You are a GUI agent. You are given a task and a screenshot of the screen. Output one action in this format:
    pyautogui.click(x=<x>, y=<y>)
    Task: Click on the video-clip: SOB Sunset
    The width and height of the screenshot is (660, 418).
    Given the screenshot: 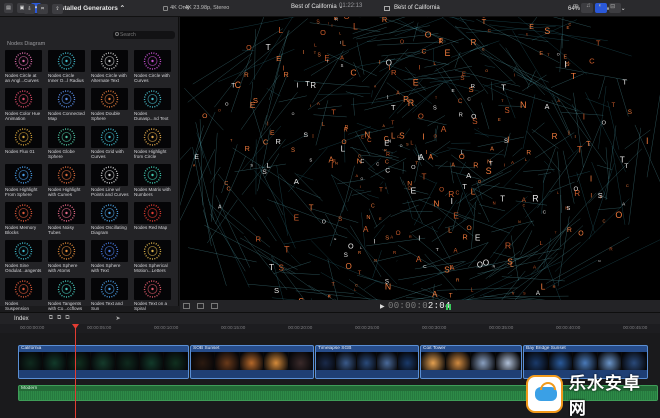 What is the action you would take?
    pyautogui.click(x=252, y=362)
    